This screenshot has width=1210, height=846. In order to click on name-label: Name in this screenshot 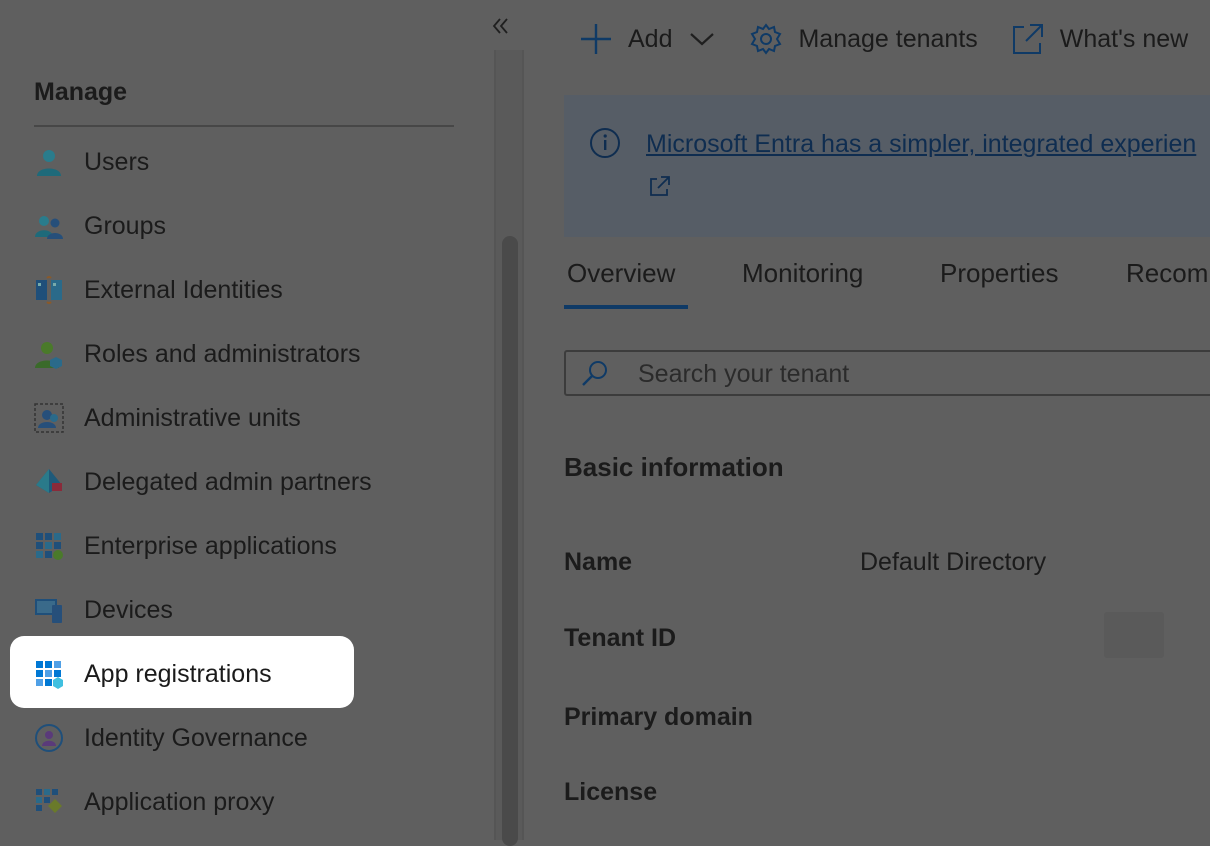, I will do `click(598, 562)`.